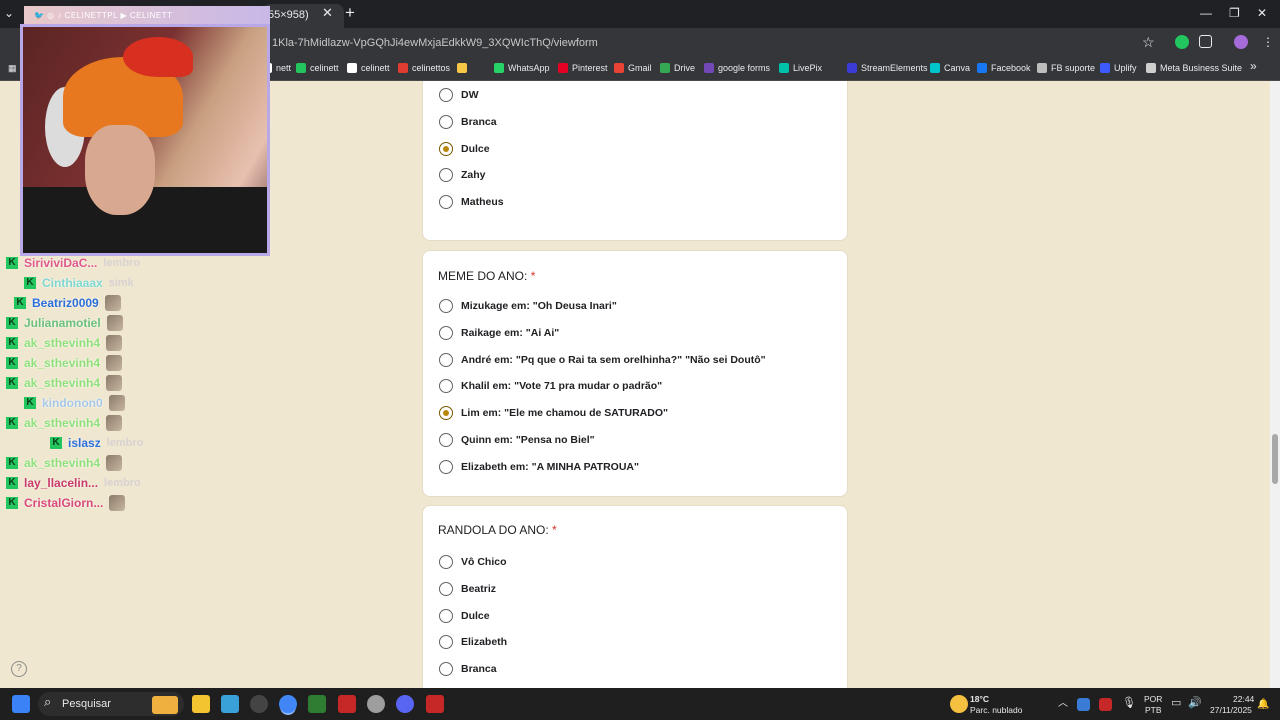 The height and width of the screenshot is (720, 1280). Describe the element at coordinates (1241, 42) in the screenshot. I see `profile-avatar` at that location.